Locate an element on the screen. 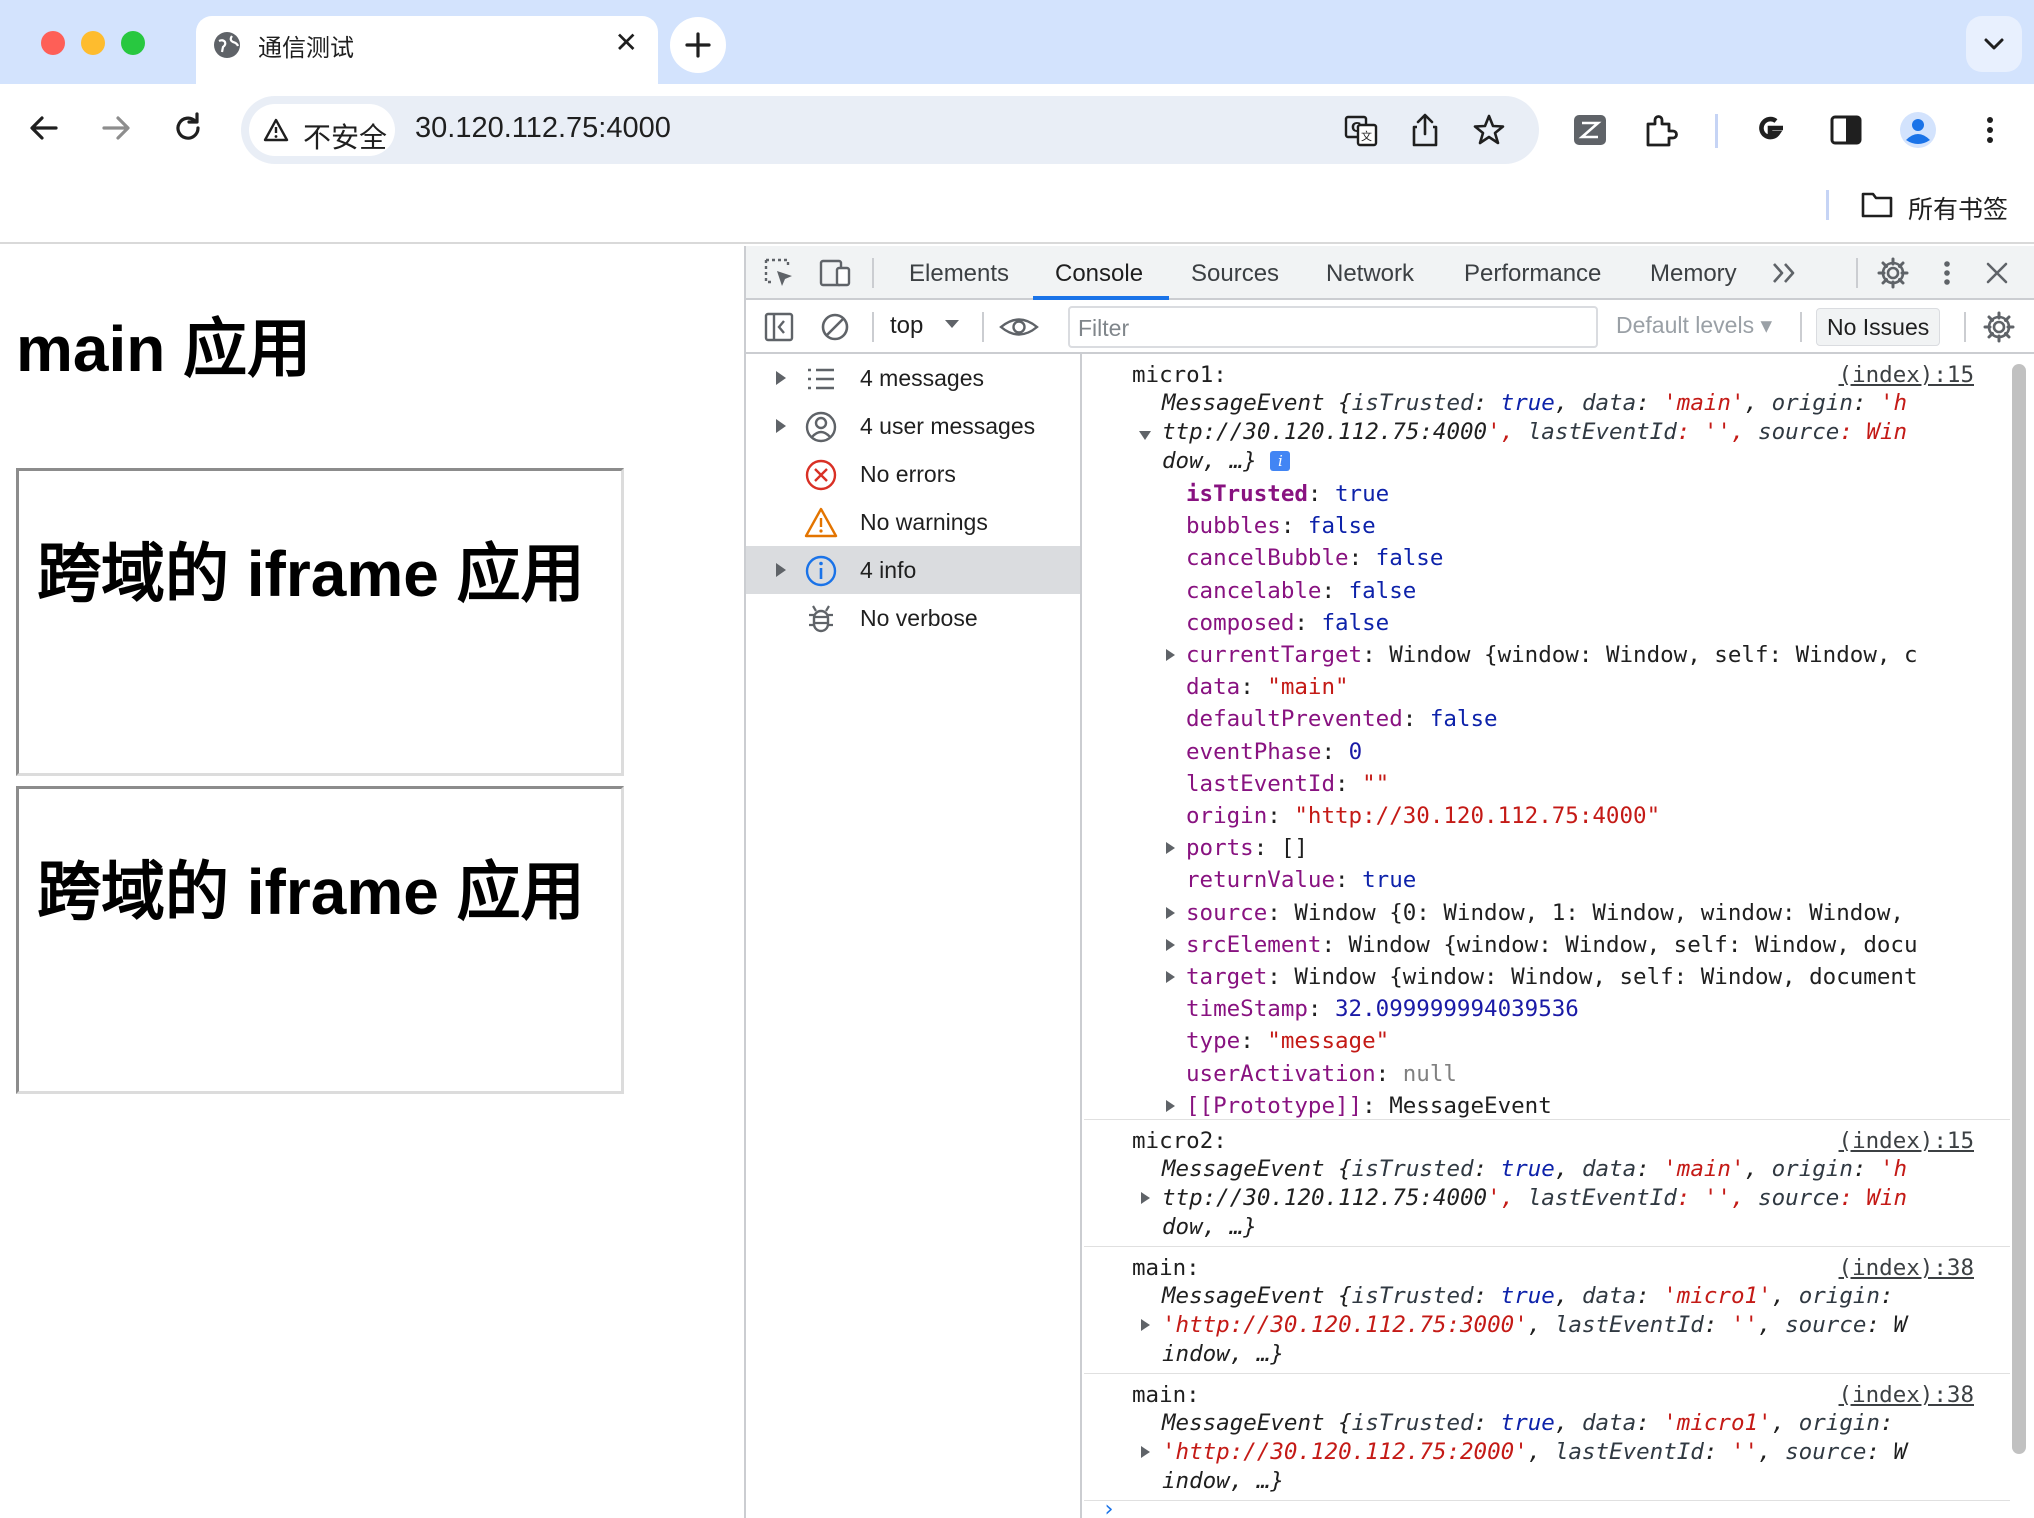 This screenshot has width=2034, height=1518. back-icon is located at coordinates (44, 128).